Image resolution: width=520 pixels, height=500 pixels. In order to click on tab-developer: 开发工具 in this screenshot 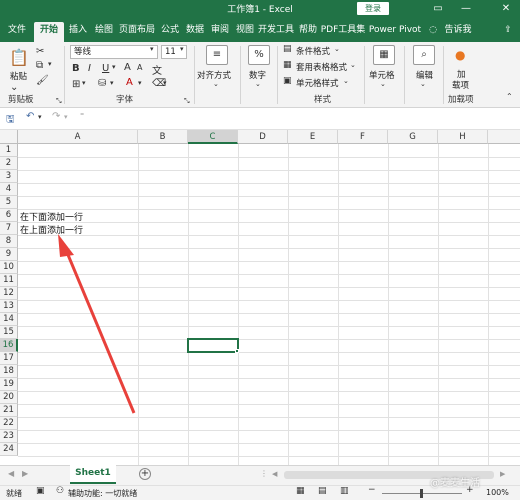, I will do `click(276, 32)`.